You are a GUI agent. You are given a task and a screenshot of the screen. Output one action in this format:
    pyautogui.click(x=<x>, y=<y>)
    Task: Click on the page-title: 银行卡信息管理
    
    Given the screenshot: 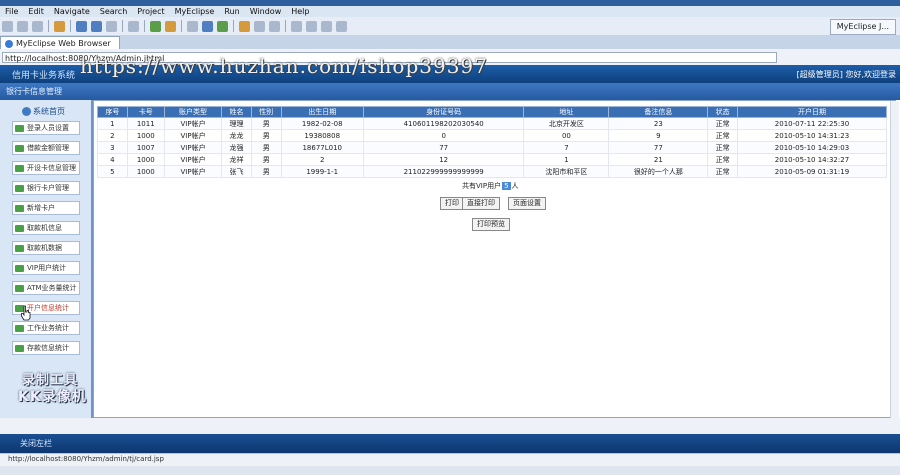 What is the action you would take?
    pyautogui.click(x=34, y=91)
    